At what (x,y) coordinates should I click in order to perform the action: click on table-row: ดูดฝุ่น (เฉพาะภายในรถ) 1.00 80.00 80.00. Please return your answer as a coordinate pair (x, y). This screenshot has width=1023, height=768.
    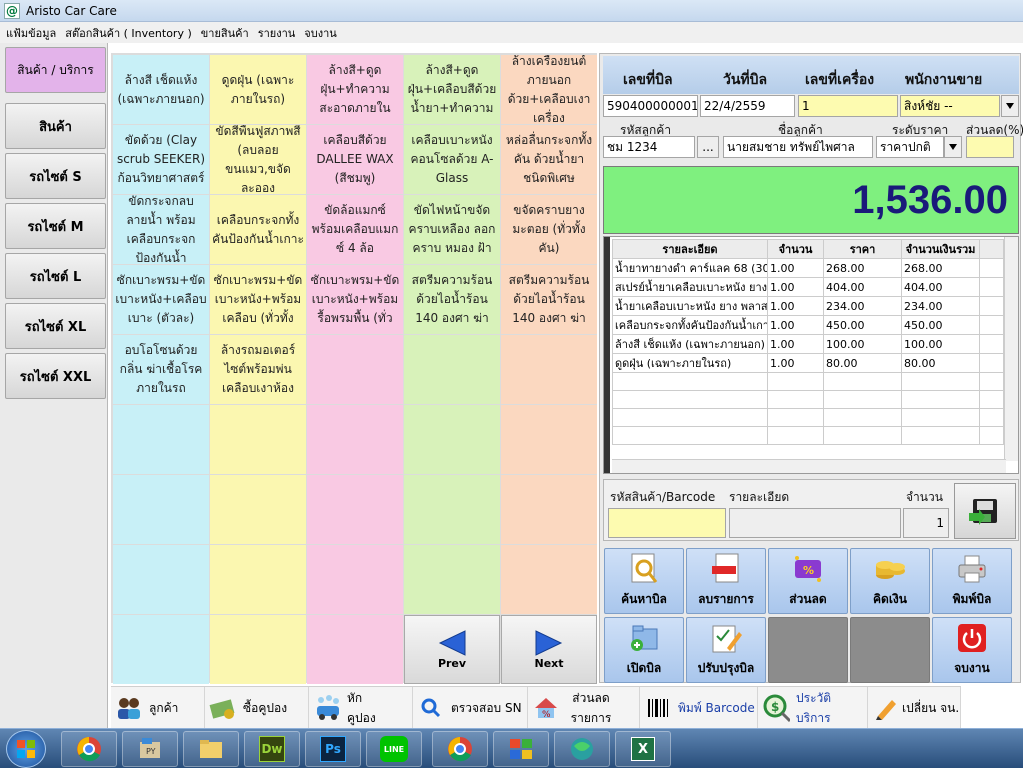
    Looking at the image, I should click on (808, 363).